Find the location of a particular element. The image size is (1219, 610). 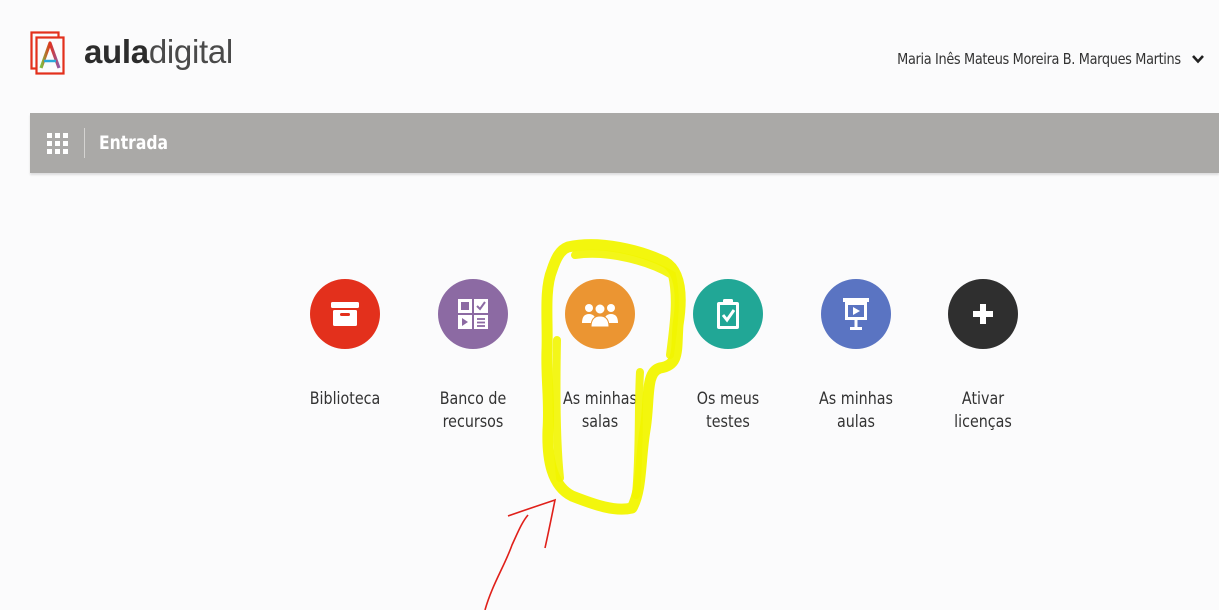

tile-label: Biblioteca is located at coordinates (345, 399).